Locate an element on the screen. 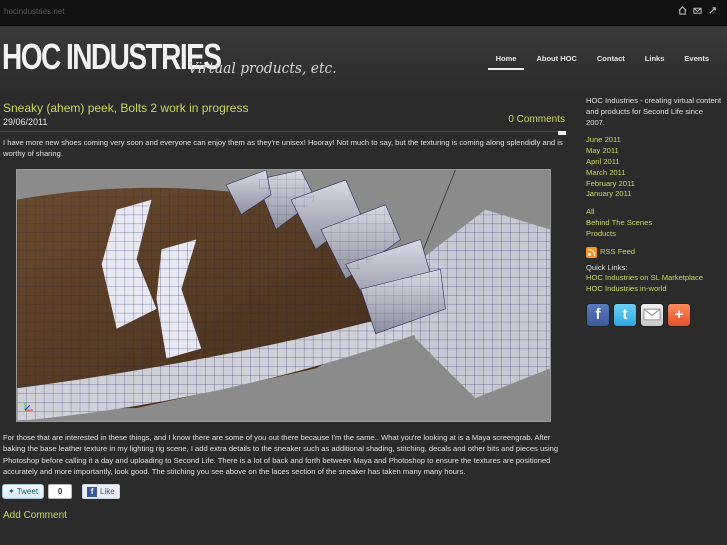 This screenshot has width=727, height=545. category-behind-the-scenes: Behind The Scenes is located at coordinates (655, 223).